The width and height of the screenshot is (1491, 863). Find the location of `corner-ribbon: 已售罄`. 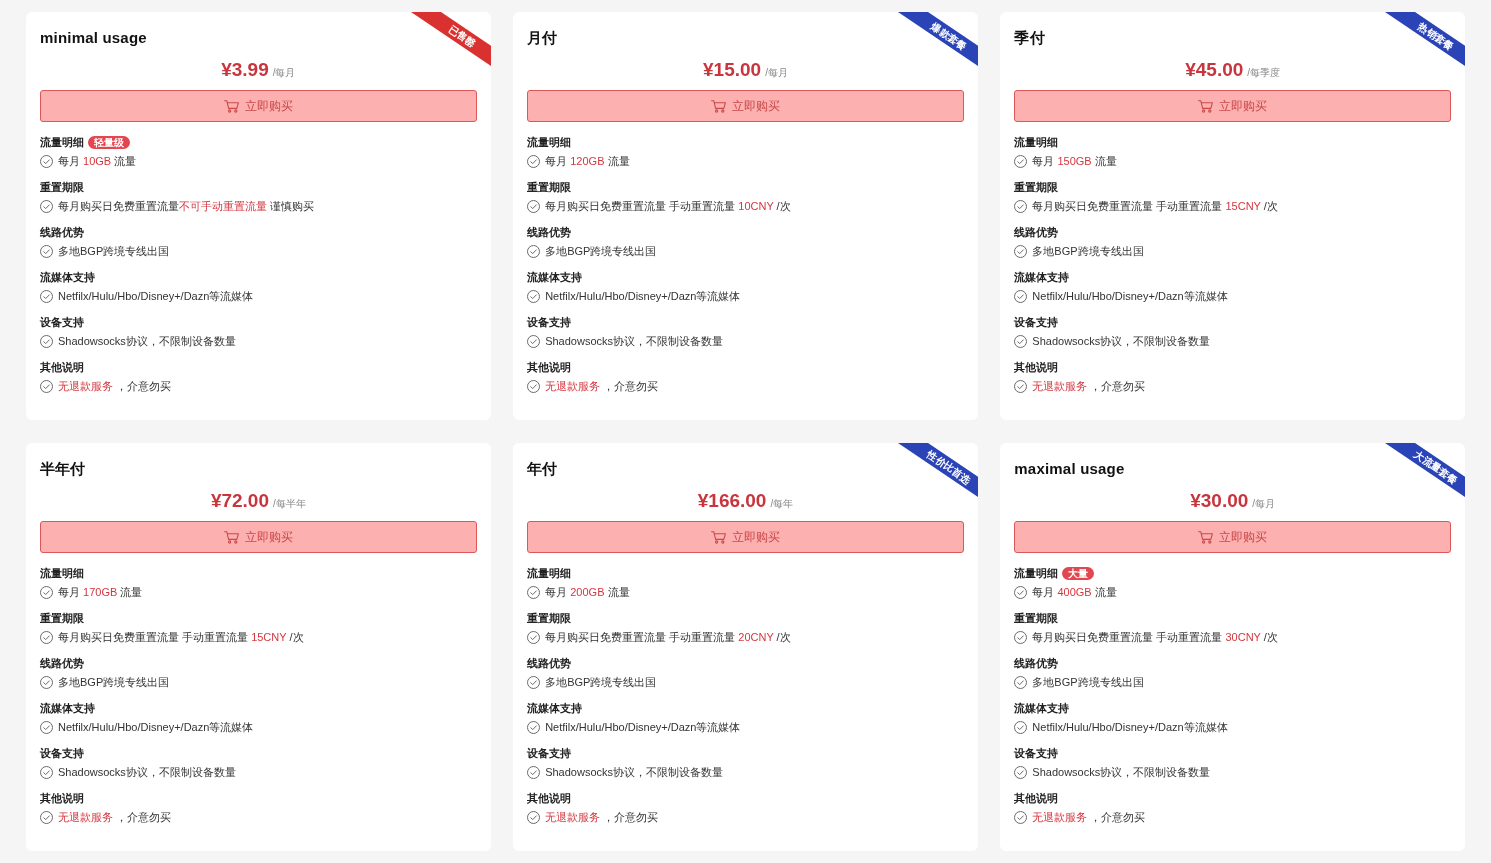

corner-ribbon: 已售罄 is located at coordinates (450, 39).